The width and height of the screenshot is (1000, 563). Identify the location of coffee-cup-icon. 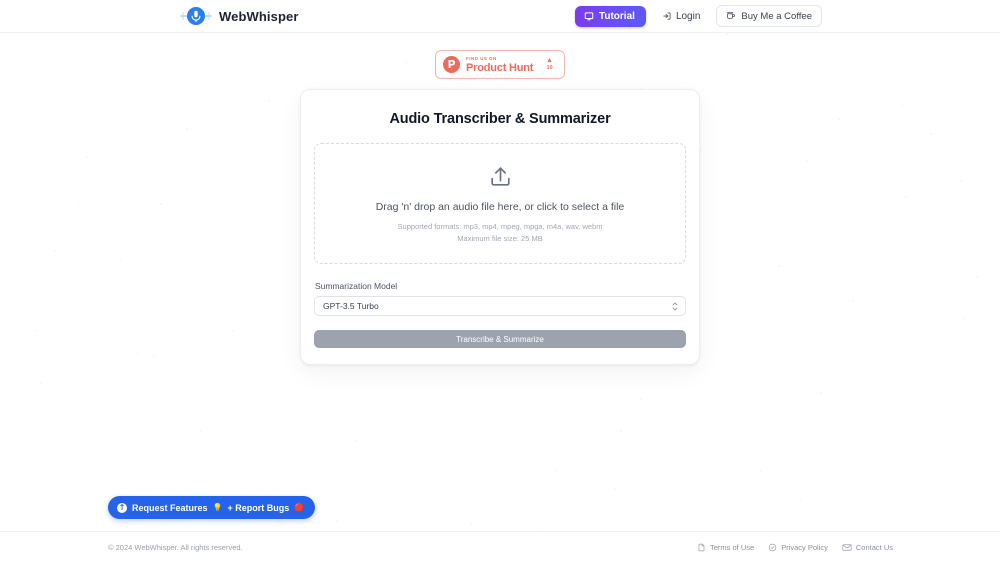
(731, 16).